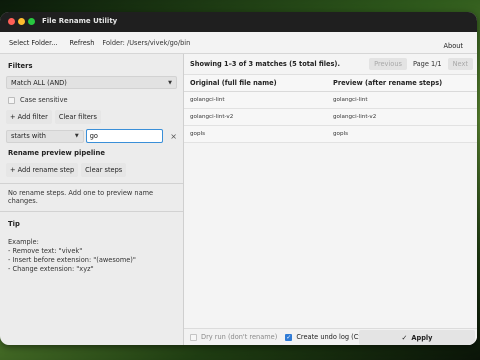 This screenshot has height=360, width=480. Describe the element at coordinates (11, 21) in the screenshot. I see `close-window-button` at that location.